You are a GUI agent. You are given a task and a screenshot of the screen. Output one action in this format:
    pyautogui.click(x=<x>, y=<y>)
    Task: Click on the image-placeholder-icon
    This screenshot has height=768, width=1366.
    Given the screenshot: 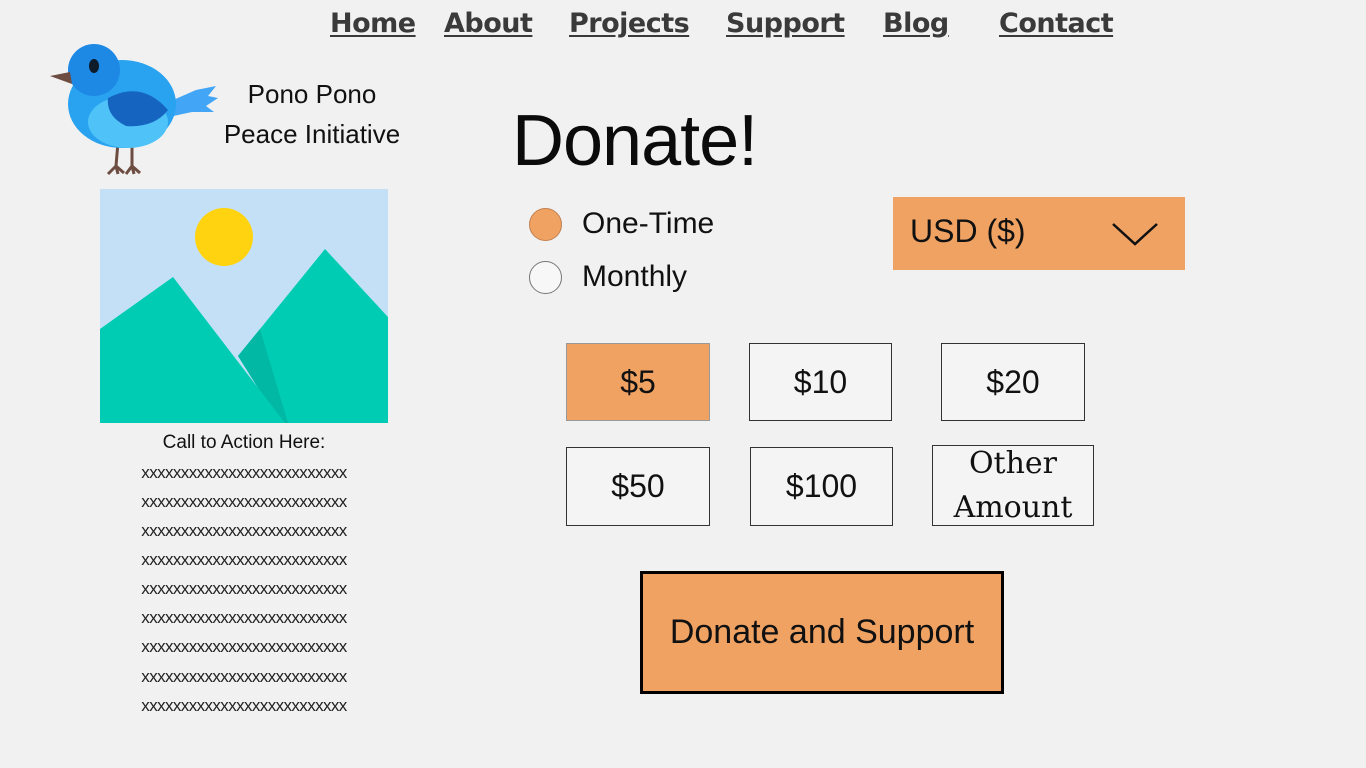 What is the action you would take?
    pyautogui.click(x=244, y=306)
    